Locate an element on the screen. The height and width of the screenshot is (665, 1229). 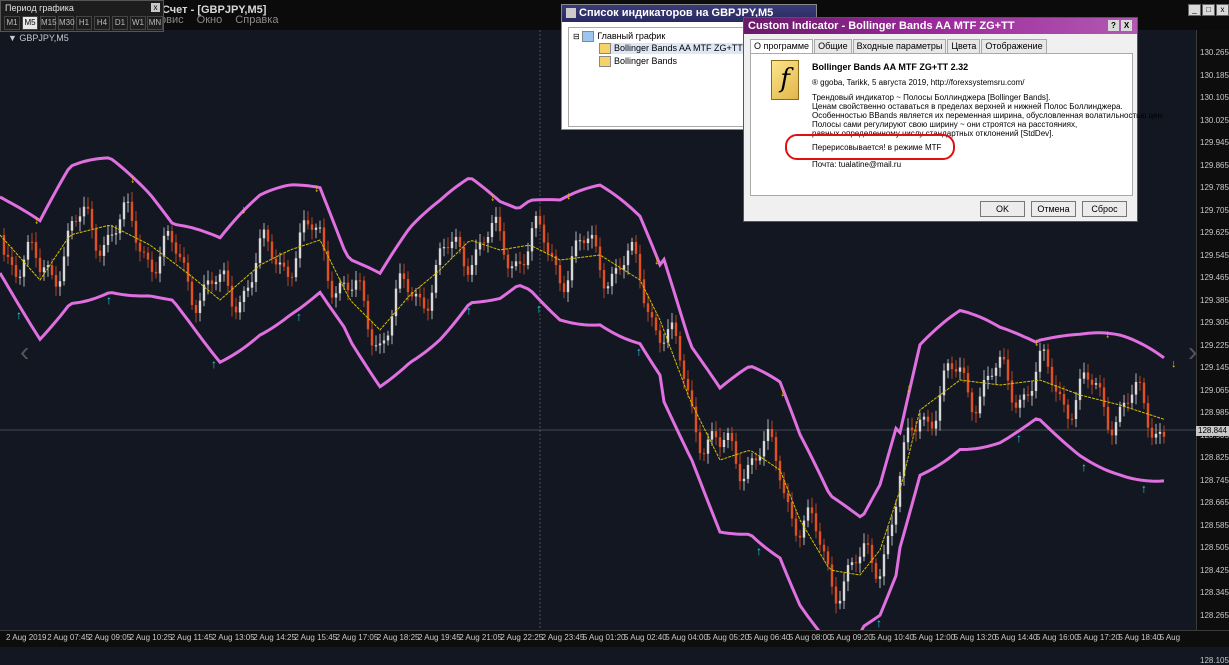
timeframe-h1: H1 is located at coordinates (84, 23).